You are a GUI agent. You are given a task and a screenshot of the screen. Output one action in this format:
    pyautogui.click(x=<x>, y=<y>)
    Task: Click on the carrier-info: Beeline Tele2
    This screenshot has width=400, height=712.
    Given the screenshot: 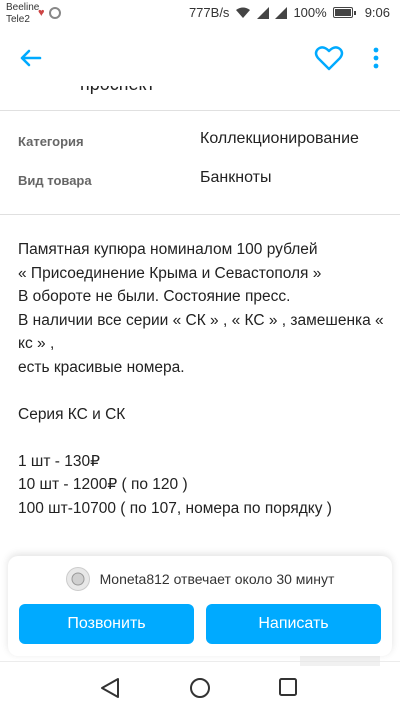 What is the action you would take?
    pyautogui.click(x=22, y=14)
    